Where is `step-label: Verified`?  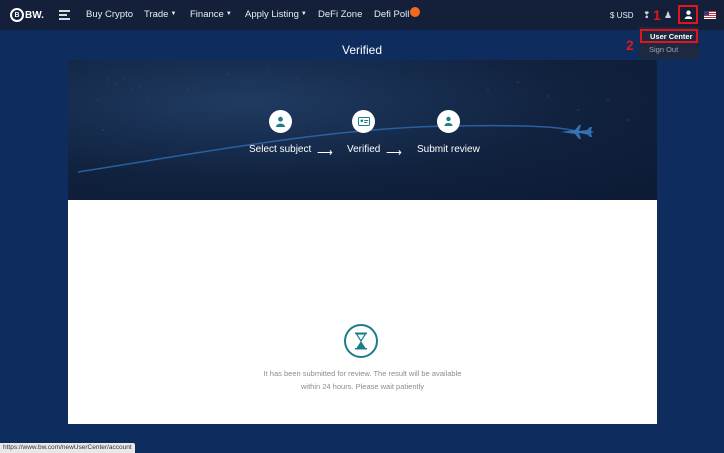
step-label: Verified is located at coordinates (364, 149).